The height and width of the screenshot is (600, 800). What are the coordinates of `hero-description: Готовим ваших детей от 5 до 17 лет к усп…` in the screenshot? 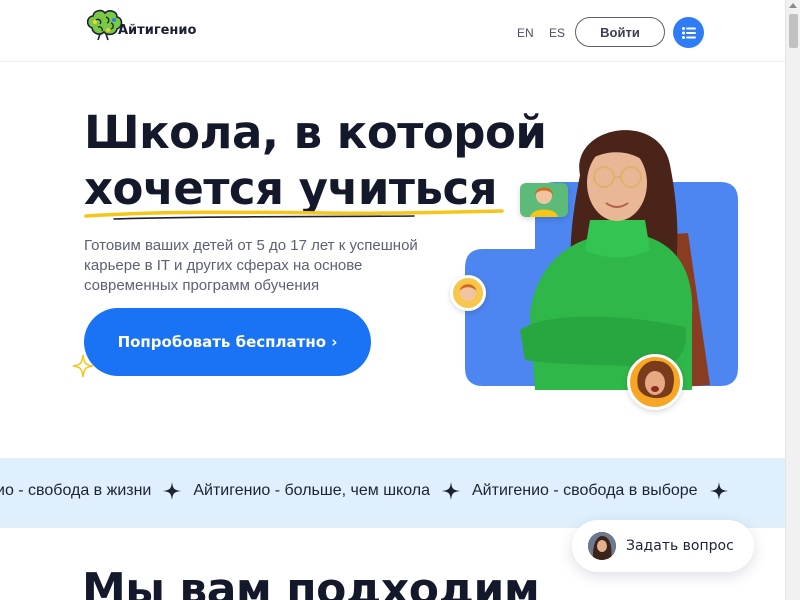 It's located at (251, 265).